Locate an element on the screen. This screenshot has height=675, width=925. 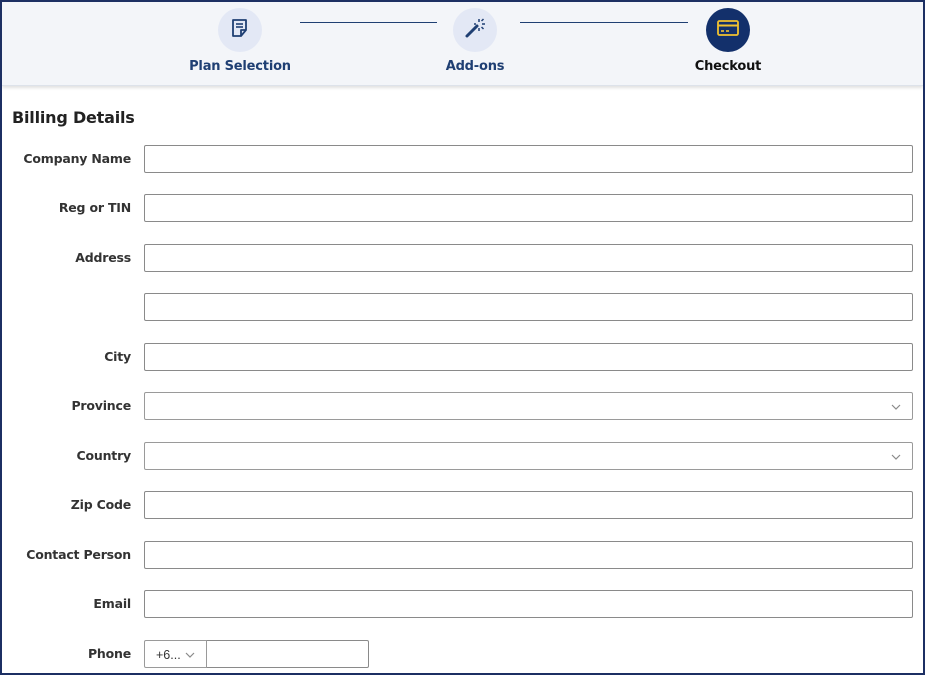
city-row: City is located at coordinates (462, 357).